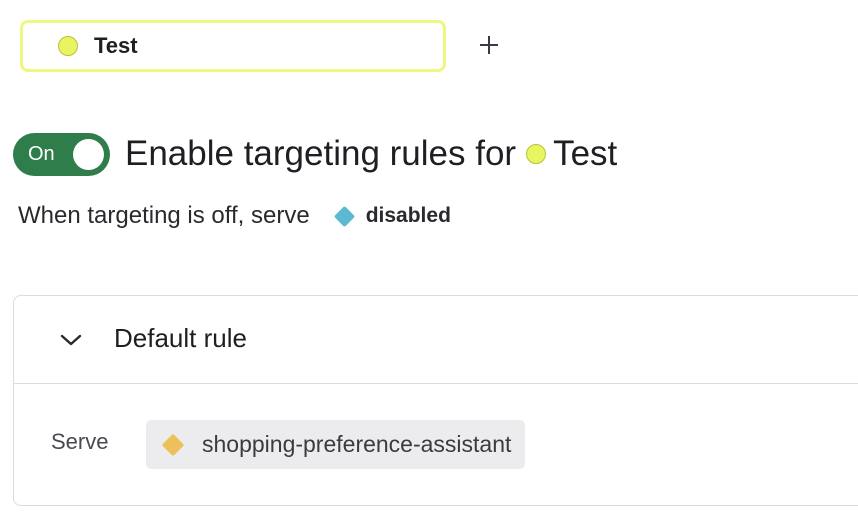 The width and height of the screenshot is (858, 520). I want to click on environment-tab-test: Test, so click(233, 46).